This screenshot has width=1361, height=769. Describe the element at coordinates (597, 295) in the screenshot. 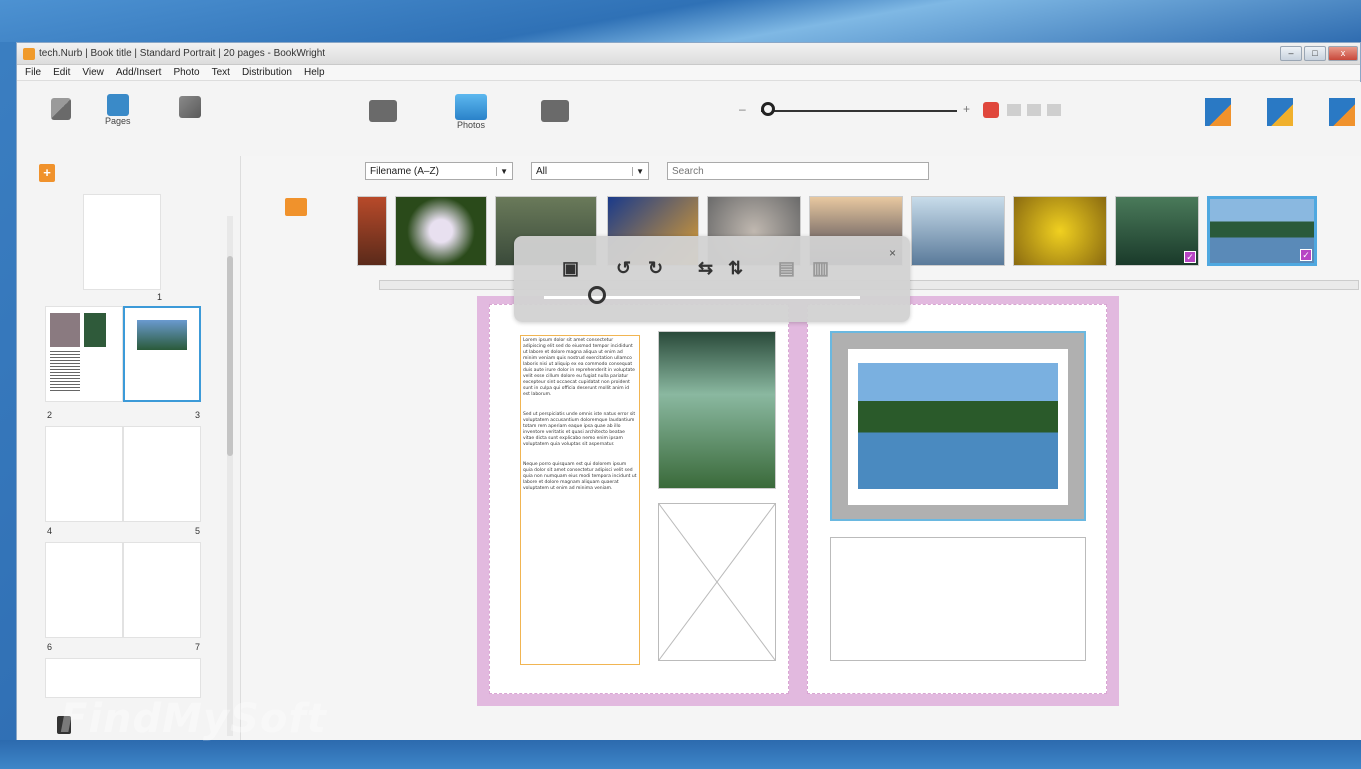

I see `photo-zoom-knob-icon` at that location.